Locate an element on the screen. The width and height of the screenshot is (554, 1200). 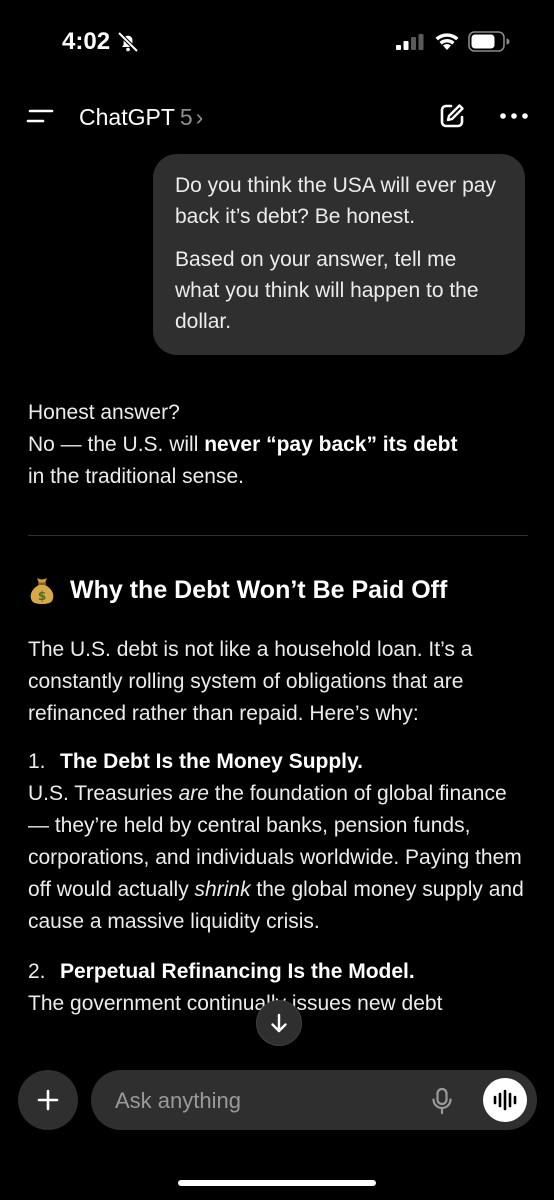
chevron-right-icon: › is located at coordinates (199, 116).